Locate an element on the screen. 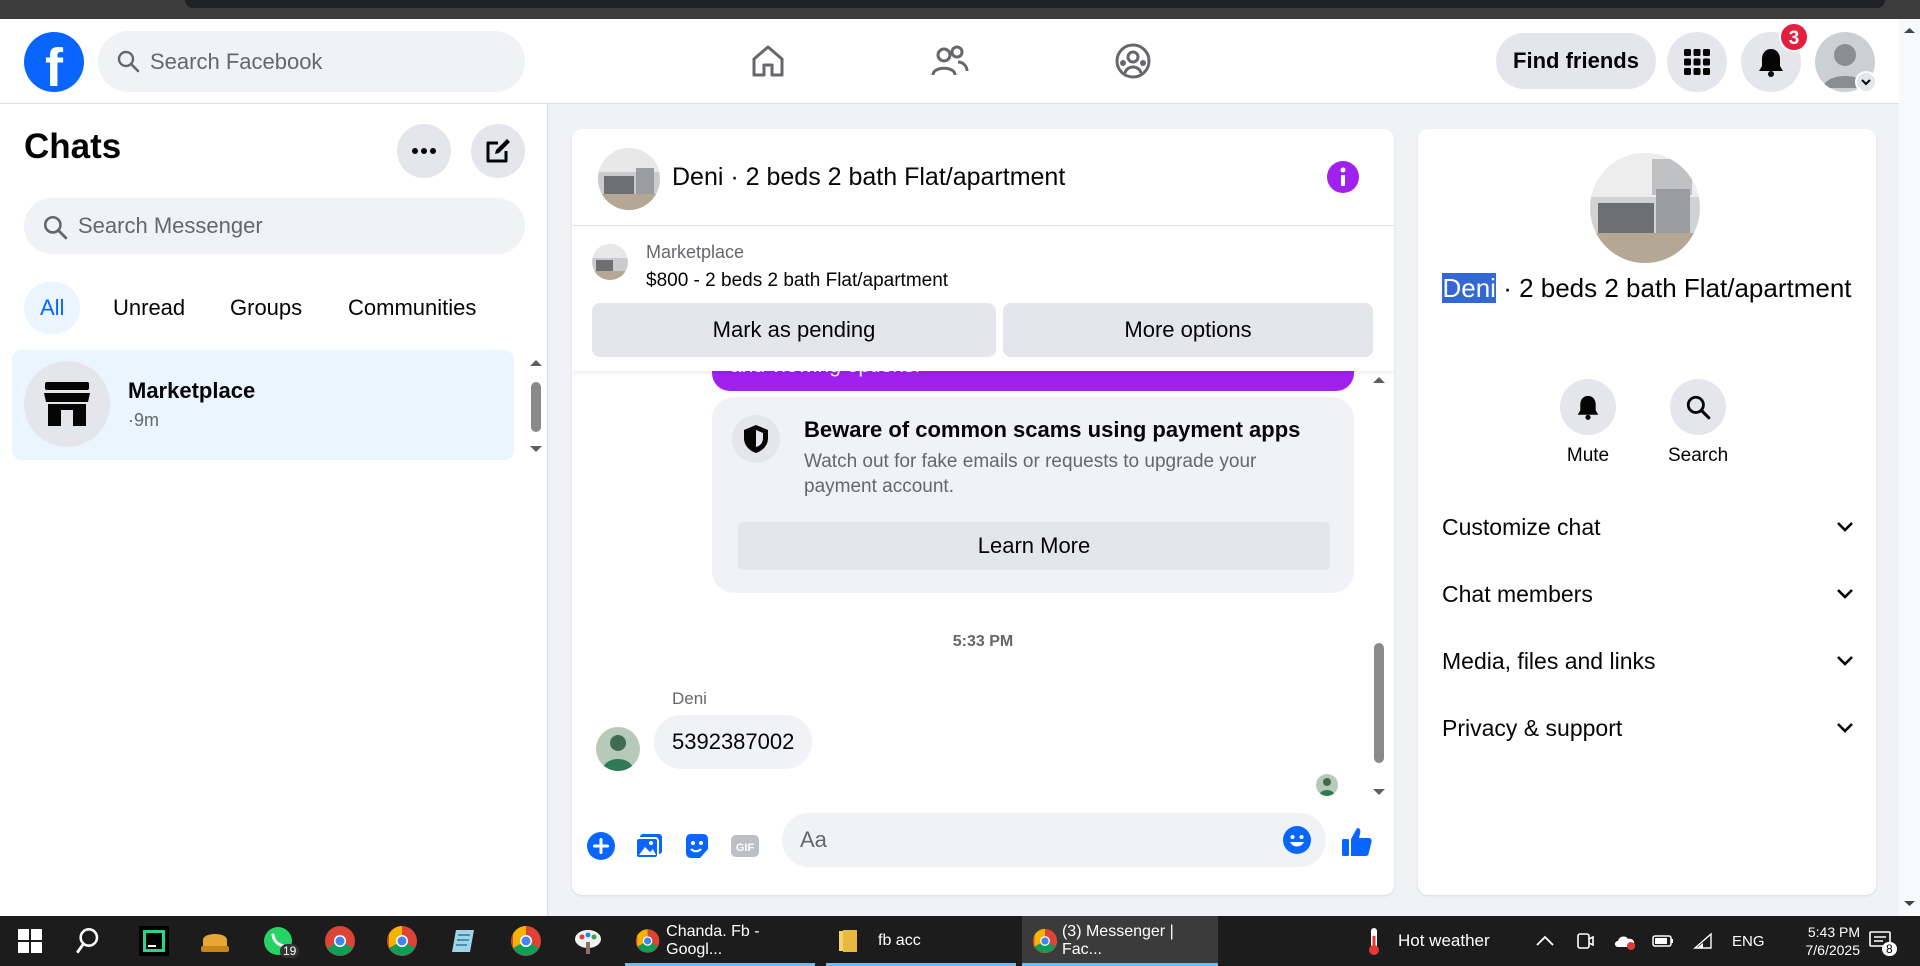 The image size is (1920, 966). menu-button is located at coordinates (1697, 62).